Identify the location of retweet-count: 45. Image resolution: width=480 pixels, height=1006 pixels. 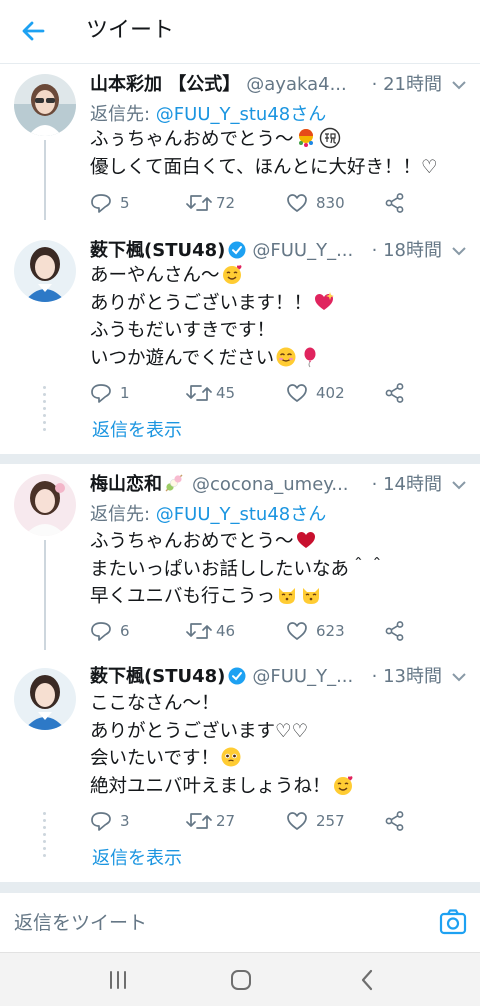
(226, 393).